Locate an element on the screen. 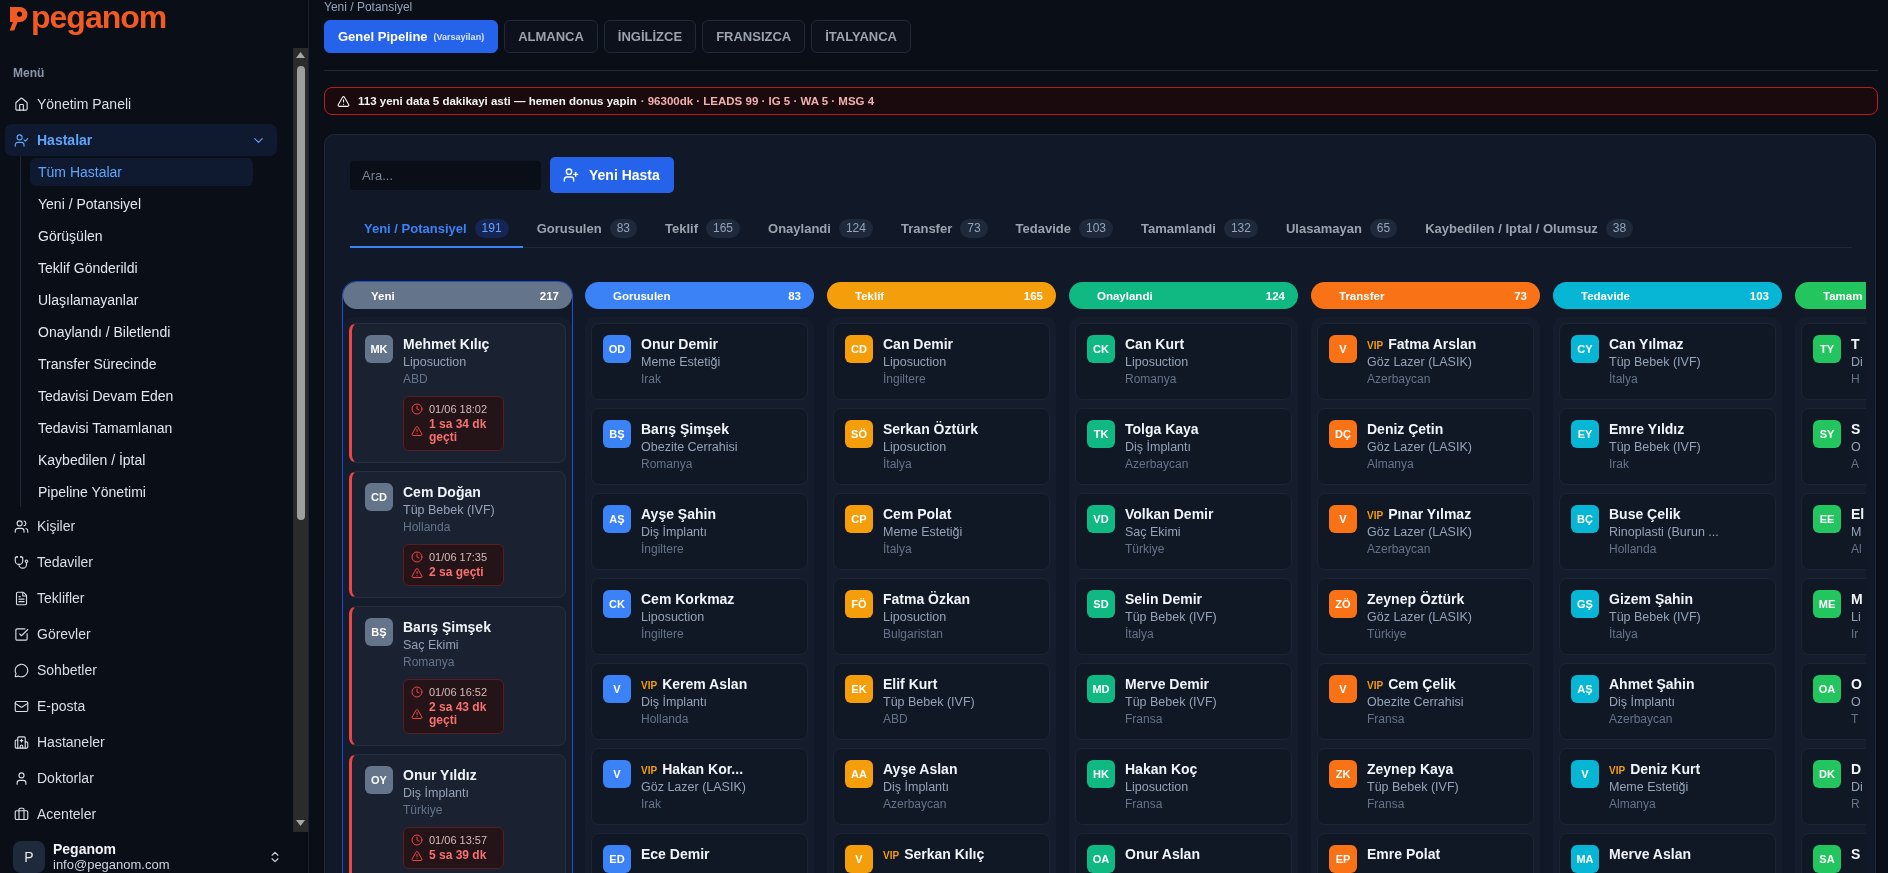 Image resolution: width=1888 pixels, height=873 pixels. patient-card: SA S is located at coordinates (1833, 853).